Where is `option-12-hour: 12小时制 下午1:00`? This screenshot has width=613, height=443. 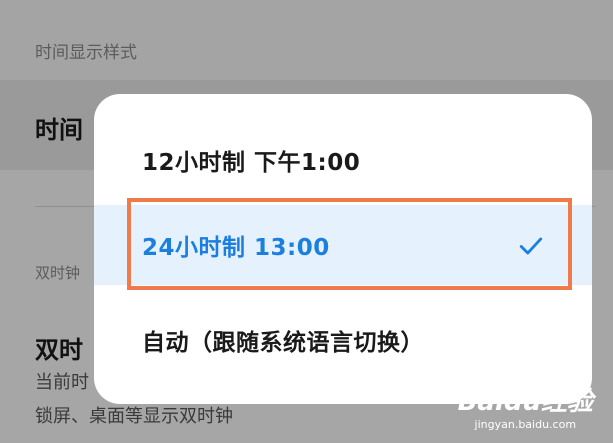 option-12-hour: 12小时制 下午1:00 is located at coordinates (343, 160).